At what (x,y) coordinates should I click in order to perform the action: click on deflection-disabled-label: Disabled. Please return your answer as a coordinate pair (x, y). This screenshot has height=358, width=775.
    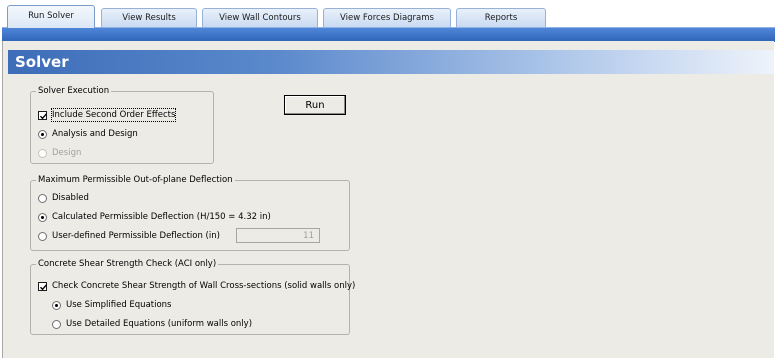
    Looking at the image, I should click on (70, 198).